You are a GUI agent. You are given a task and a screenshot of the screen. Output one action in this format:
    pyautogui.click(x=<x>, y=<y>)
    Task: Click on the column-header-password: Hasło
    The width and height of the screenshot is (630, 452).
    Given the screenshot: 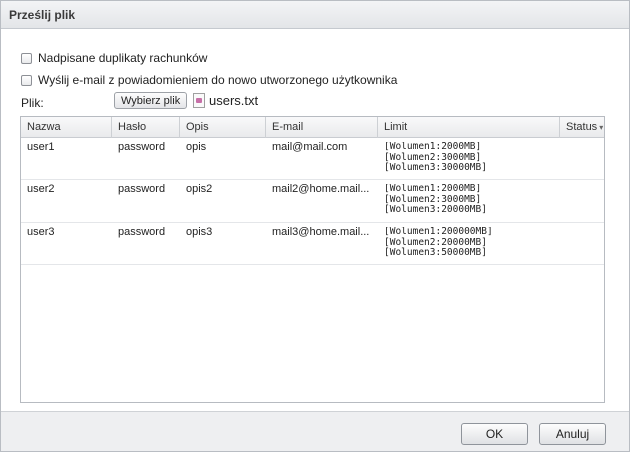 What is the action you would take?
    pyautogui.click(x=146, y=127)
    